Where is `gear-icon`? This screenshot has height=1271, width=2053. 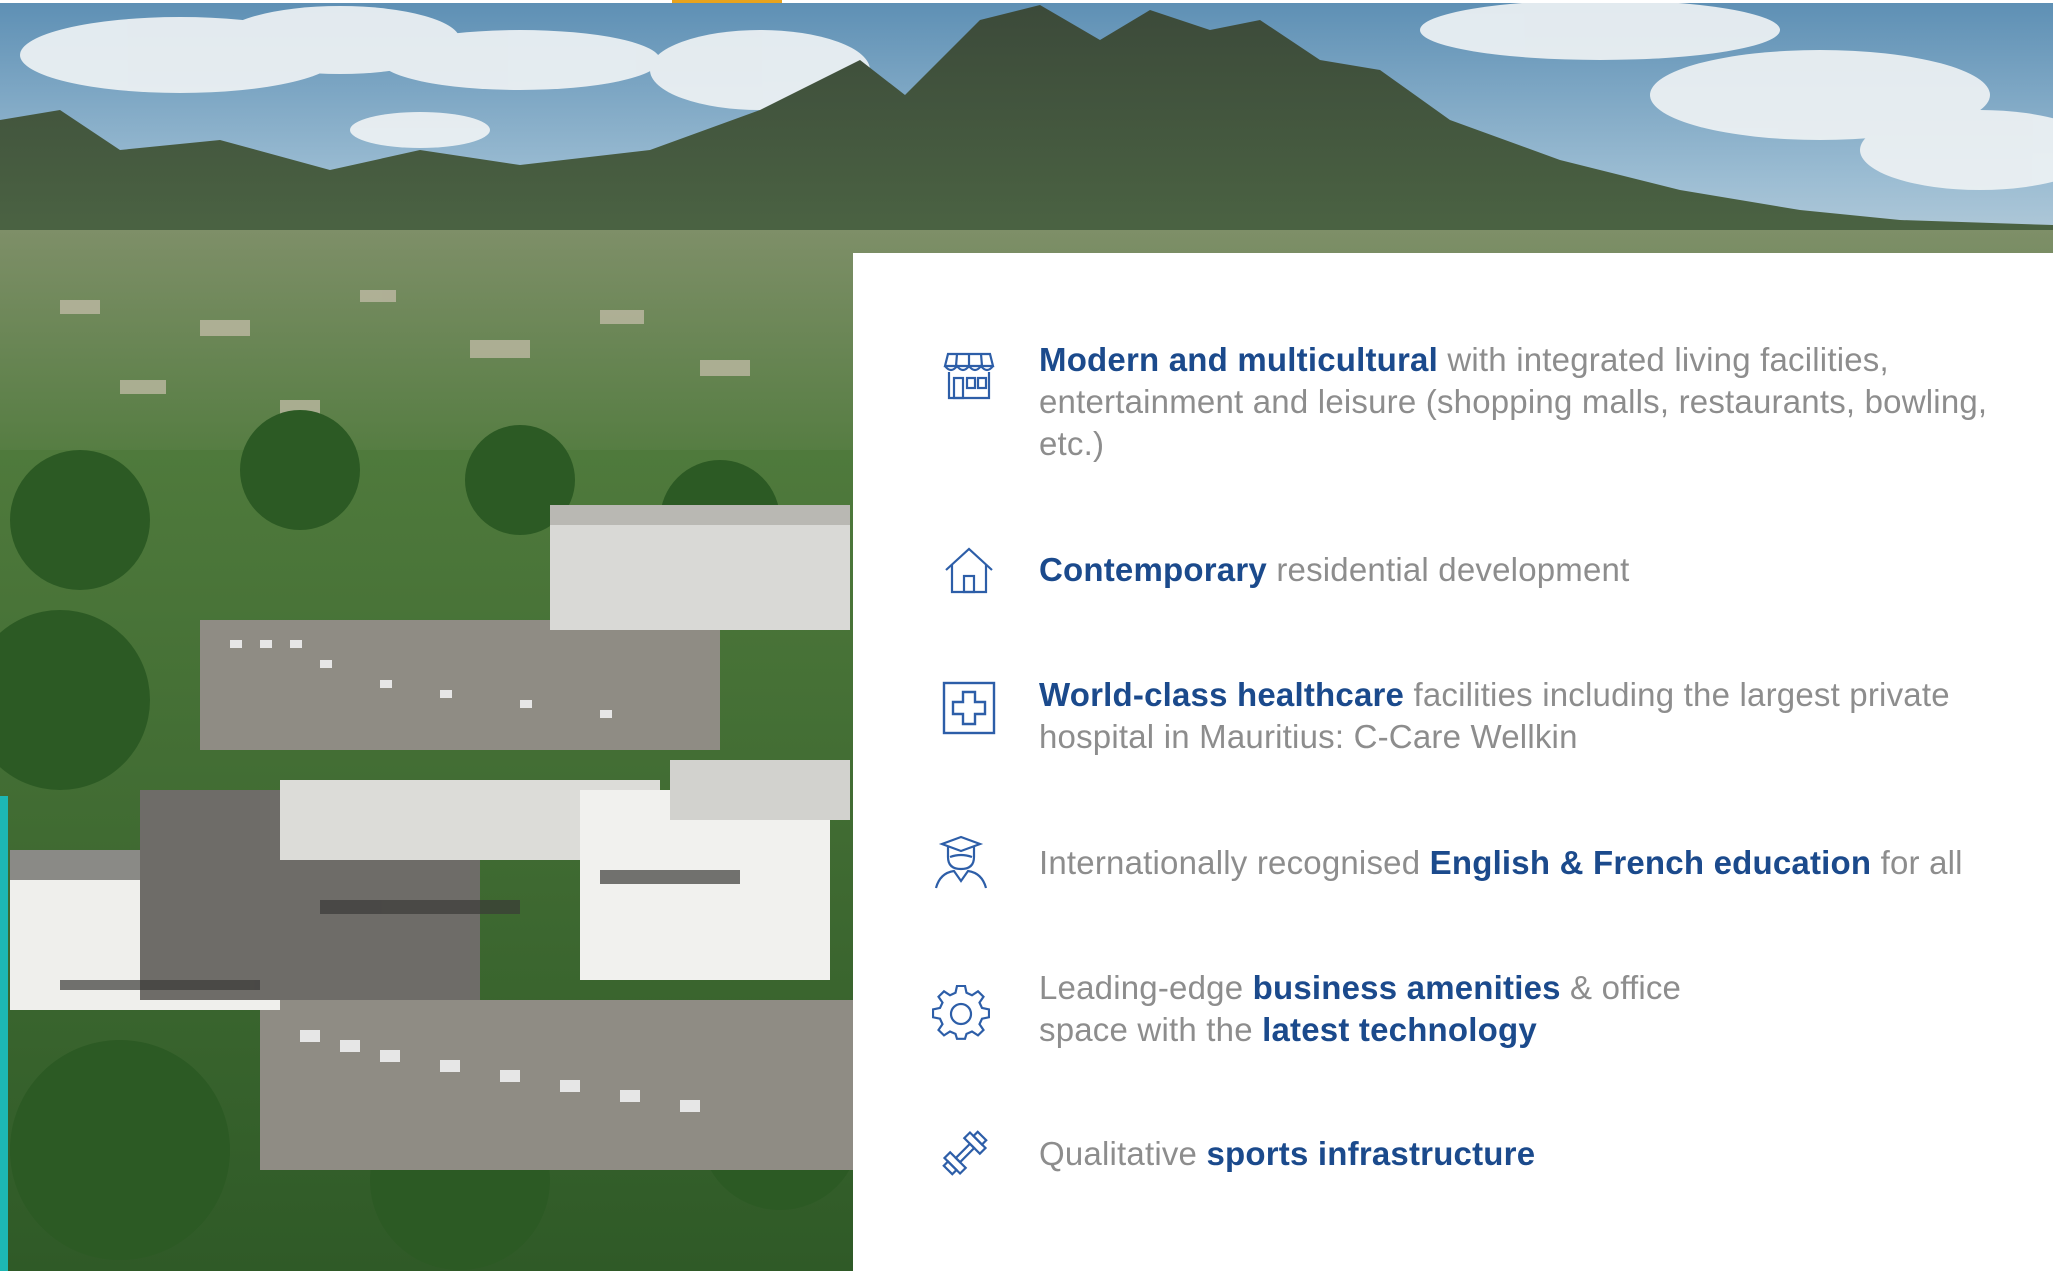
gear-icon is located at coordinates (961, 1014).